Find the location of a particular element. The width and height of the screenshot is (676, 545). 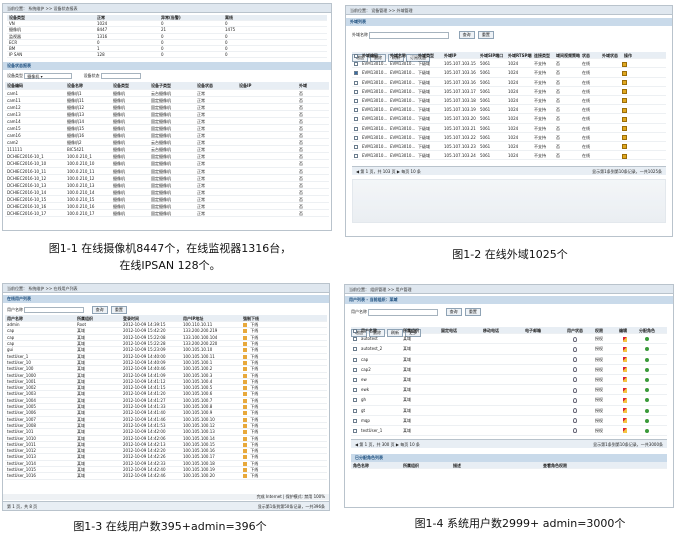

table-row: autotest_2 某域 授权 is located at coordinates (509, 349).